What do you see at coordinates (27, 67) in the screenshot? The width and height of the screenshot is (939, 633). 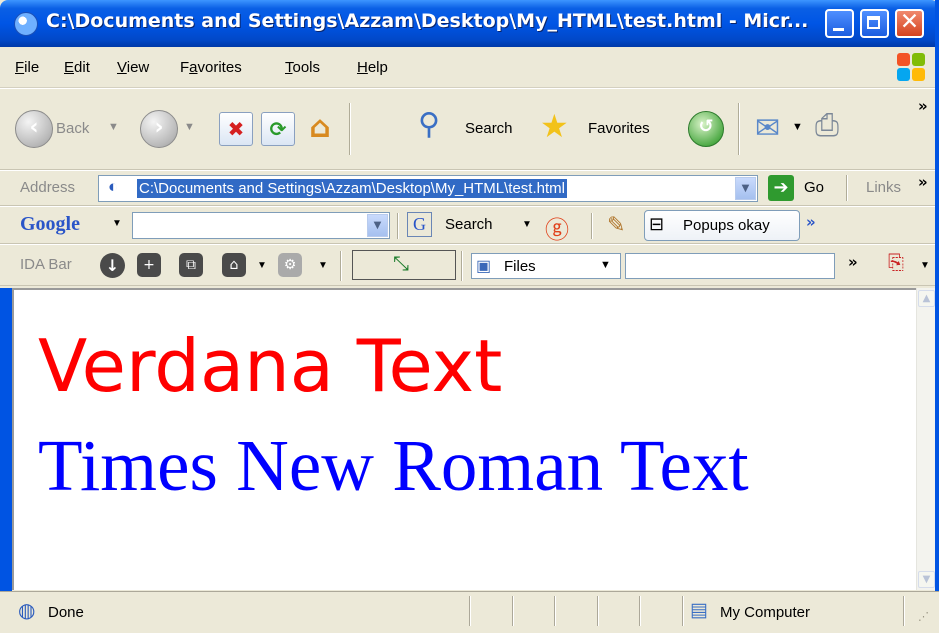 I see `menu-file: File` at bounding box center [27, 67].